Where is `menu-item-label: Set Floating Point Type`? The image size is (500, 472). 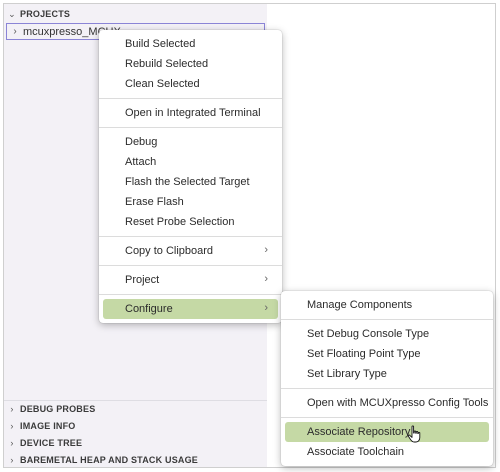
menu-item-label: Set Floating Point Type is located at coordinates (364, 354).